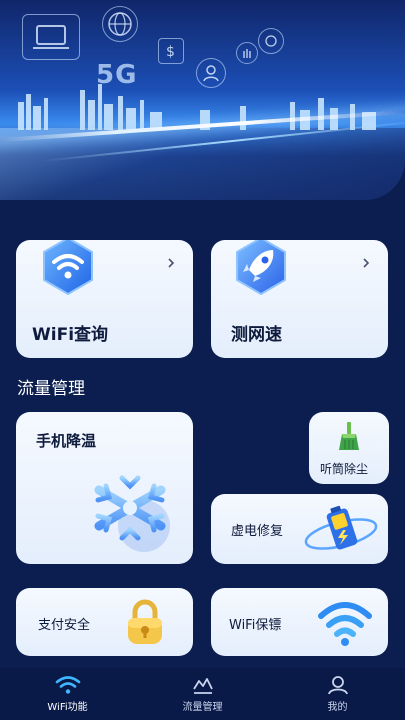 This screenshot has height=720, width=405. Describe the element at coordinates (64, 625) in the screenshot. I see `payment-security-label: 支付安全` at that location.